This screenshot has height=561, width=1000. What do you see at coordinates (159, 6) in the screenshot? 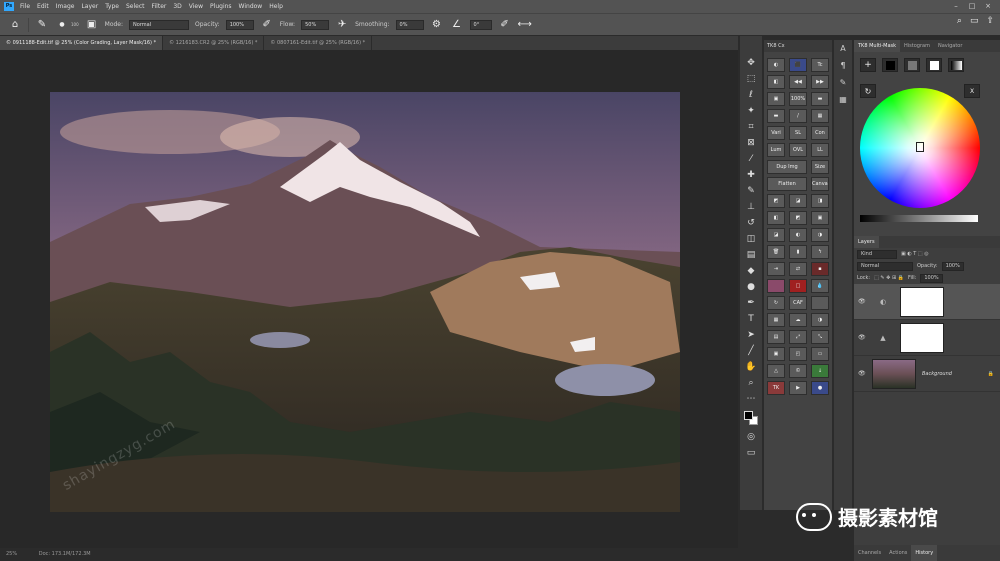
I see `menu-filter: Filter` at bounding box center [159, 6].